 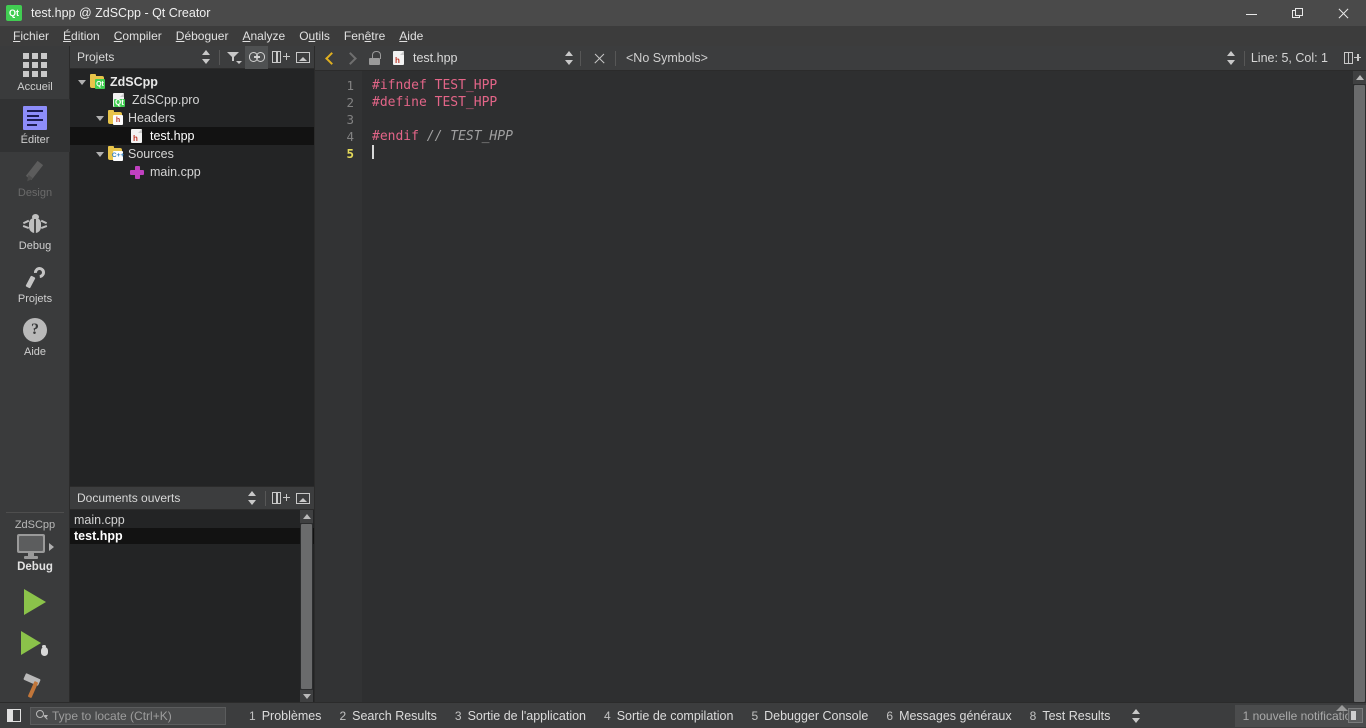 What do you see at coordinates (192, 136) in the screenshot?
I see `tree-item-test-hpp: h test.hpp` at bounding box center [192, 136].